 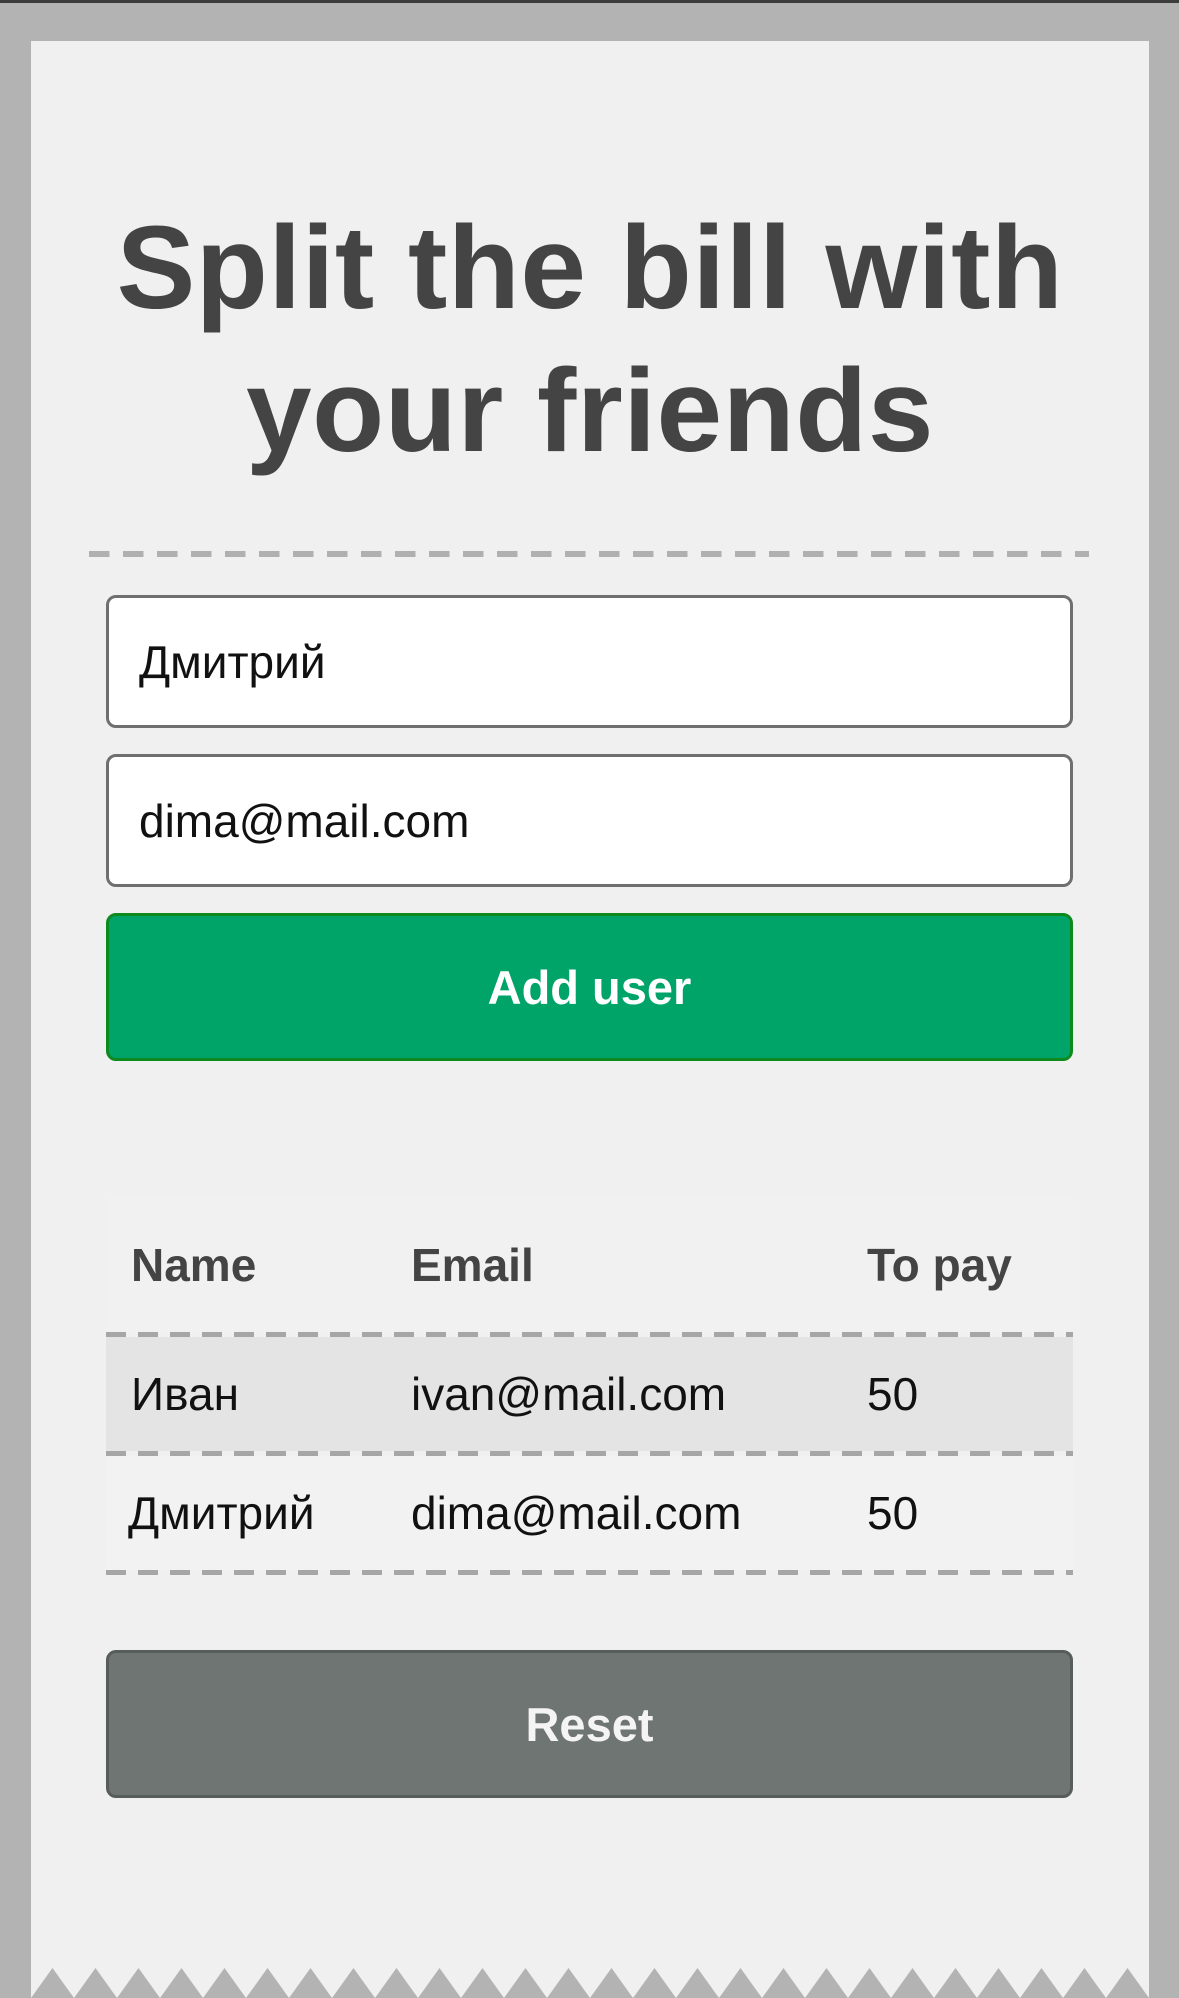 I want to click on table-row: Иван ivan@mail.com 50, so click(x=589, y=1394).